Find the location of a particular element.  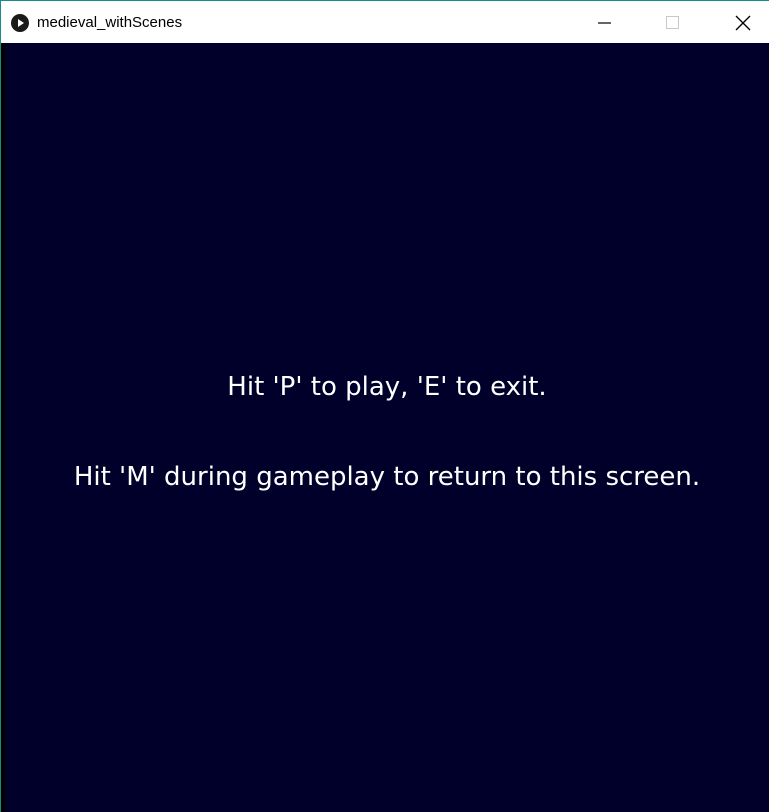

maximize-icon is located at coordinates (672, 22).